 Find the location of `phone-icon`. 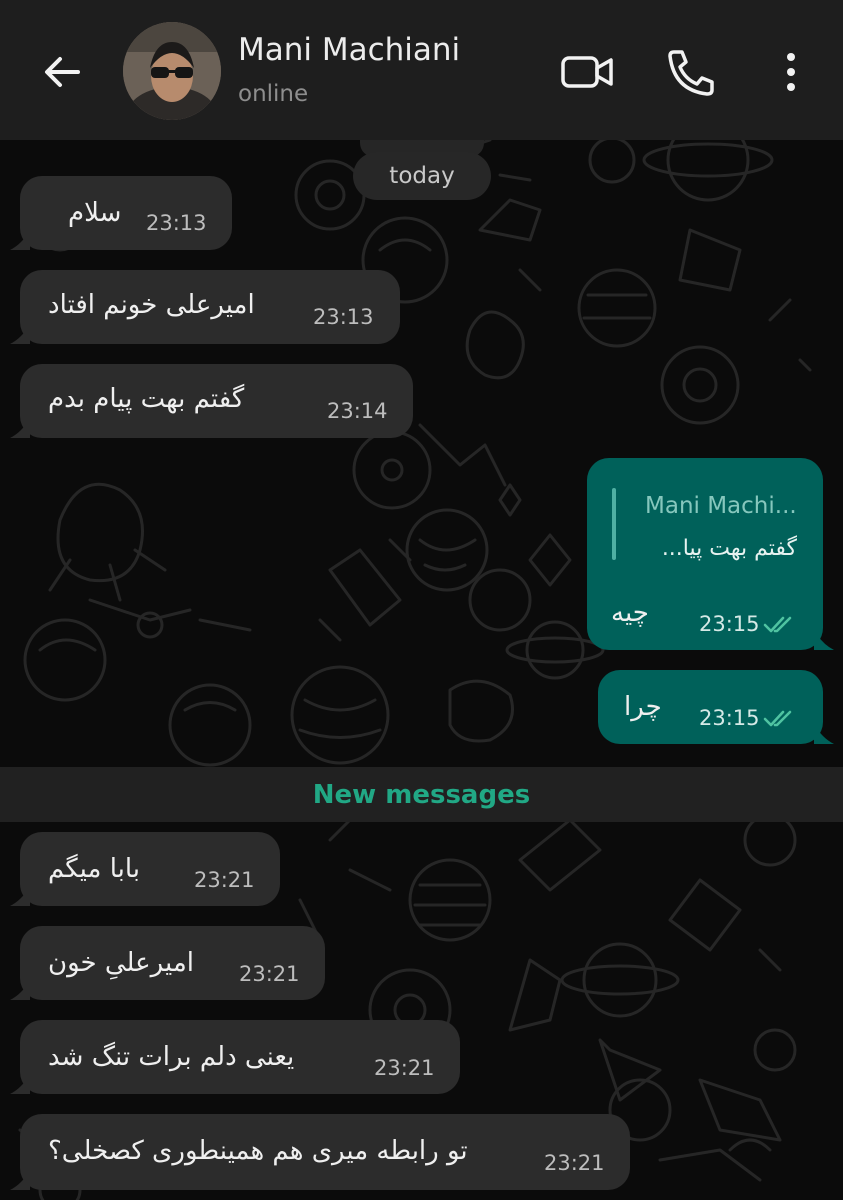

phone-icon is located at coordinates (689, 72).